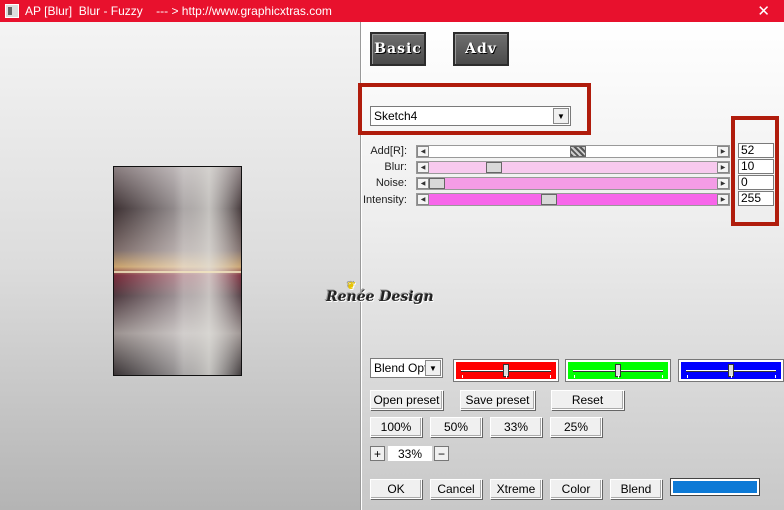 The image size is (784, 510). Describe the element at coordinates (177, 271) in the screenshot. I see `preview-image` at that location.